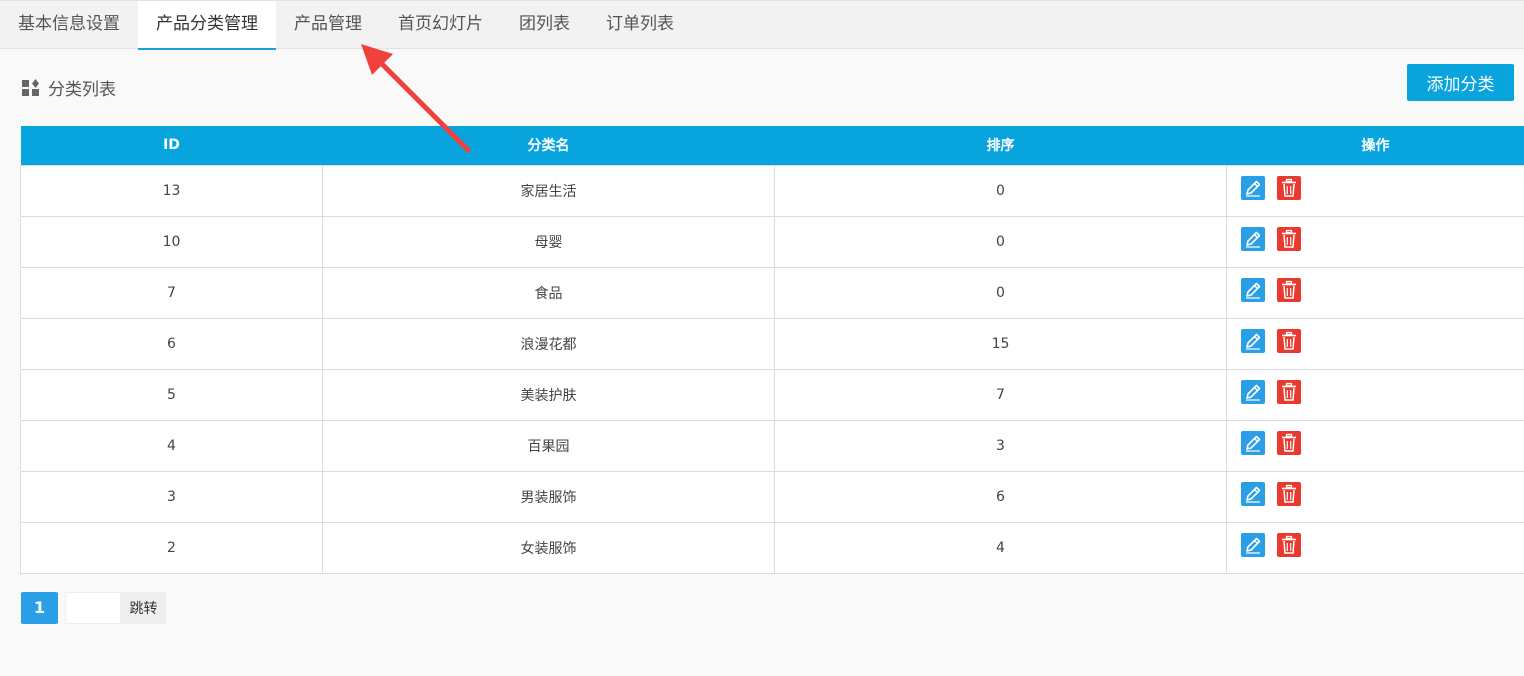 Image resolution: width=1524 pixels, height=676 pixels. I want to click on cell-sort-order: 6, so click(1000, 496).